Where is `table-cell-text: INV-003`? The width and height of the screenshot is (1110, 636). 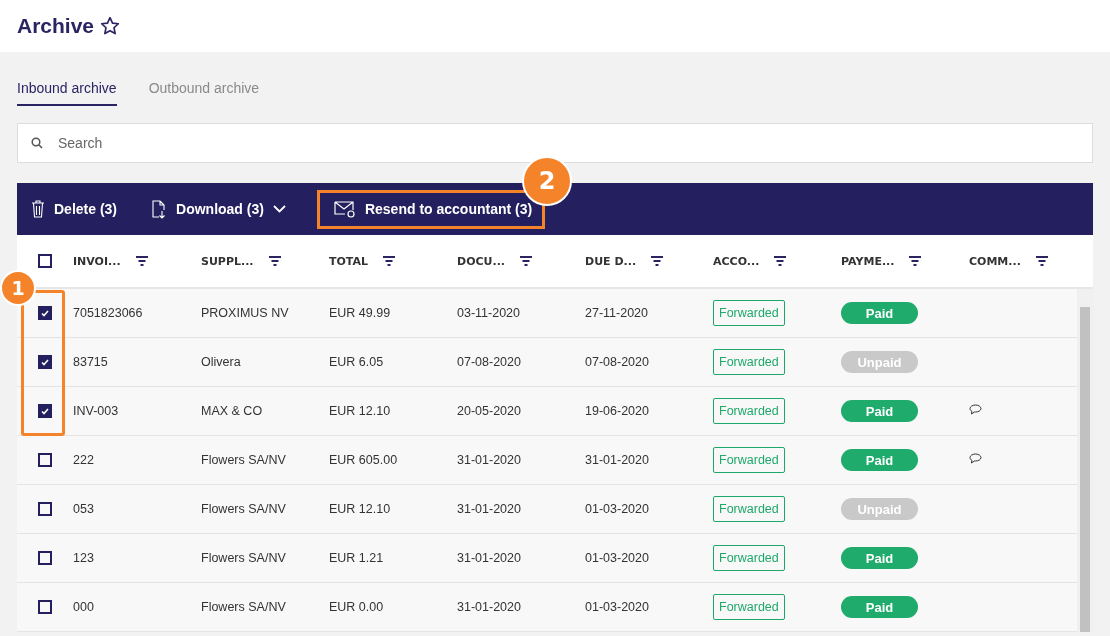 table-cell-text: INV-003 is located at coordinates (96, 411).